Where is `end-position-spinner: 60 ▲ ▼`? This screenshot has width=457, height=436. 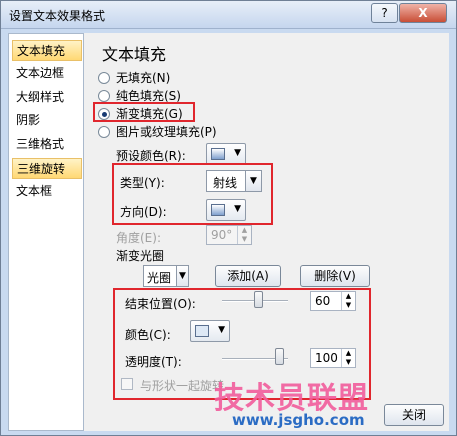
end-position-spinner: 60 ▲ ▼ is located at coordinates (333, 301).